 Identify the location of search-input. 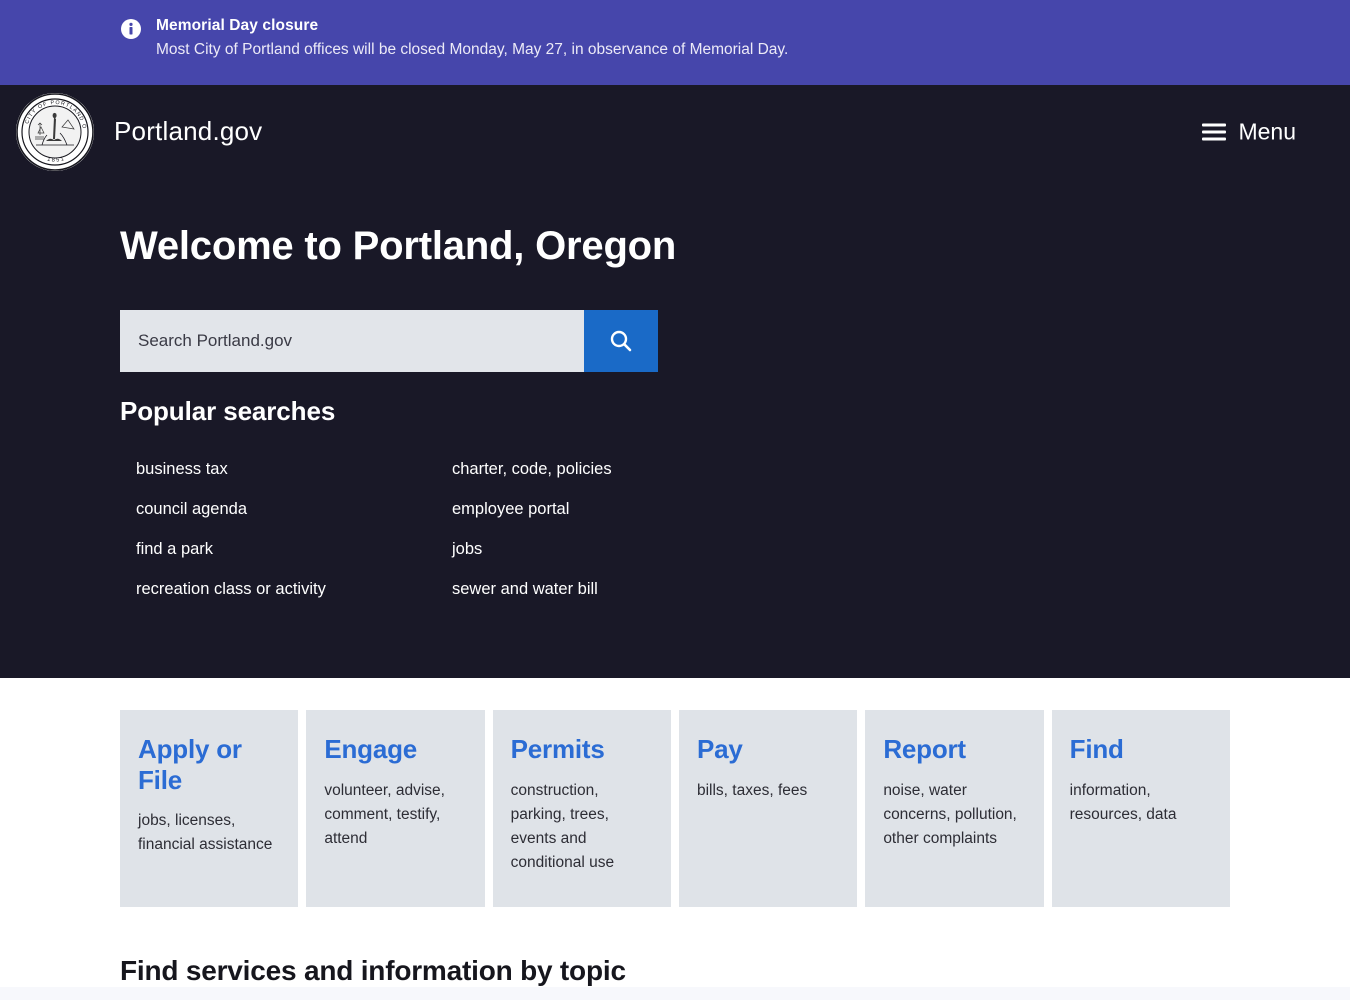
(352, 341).